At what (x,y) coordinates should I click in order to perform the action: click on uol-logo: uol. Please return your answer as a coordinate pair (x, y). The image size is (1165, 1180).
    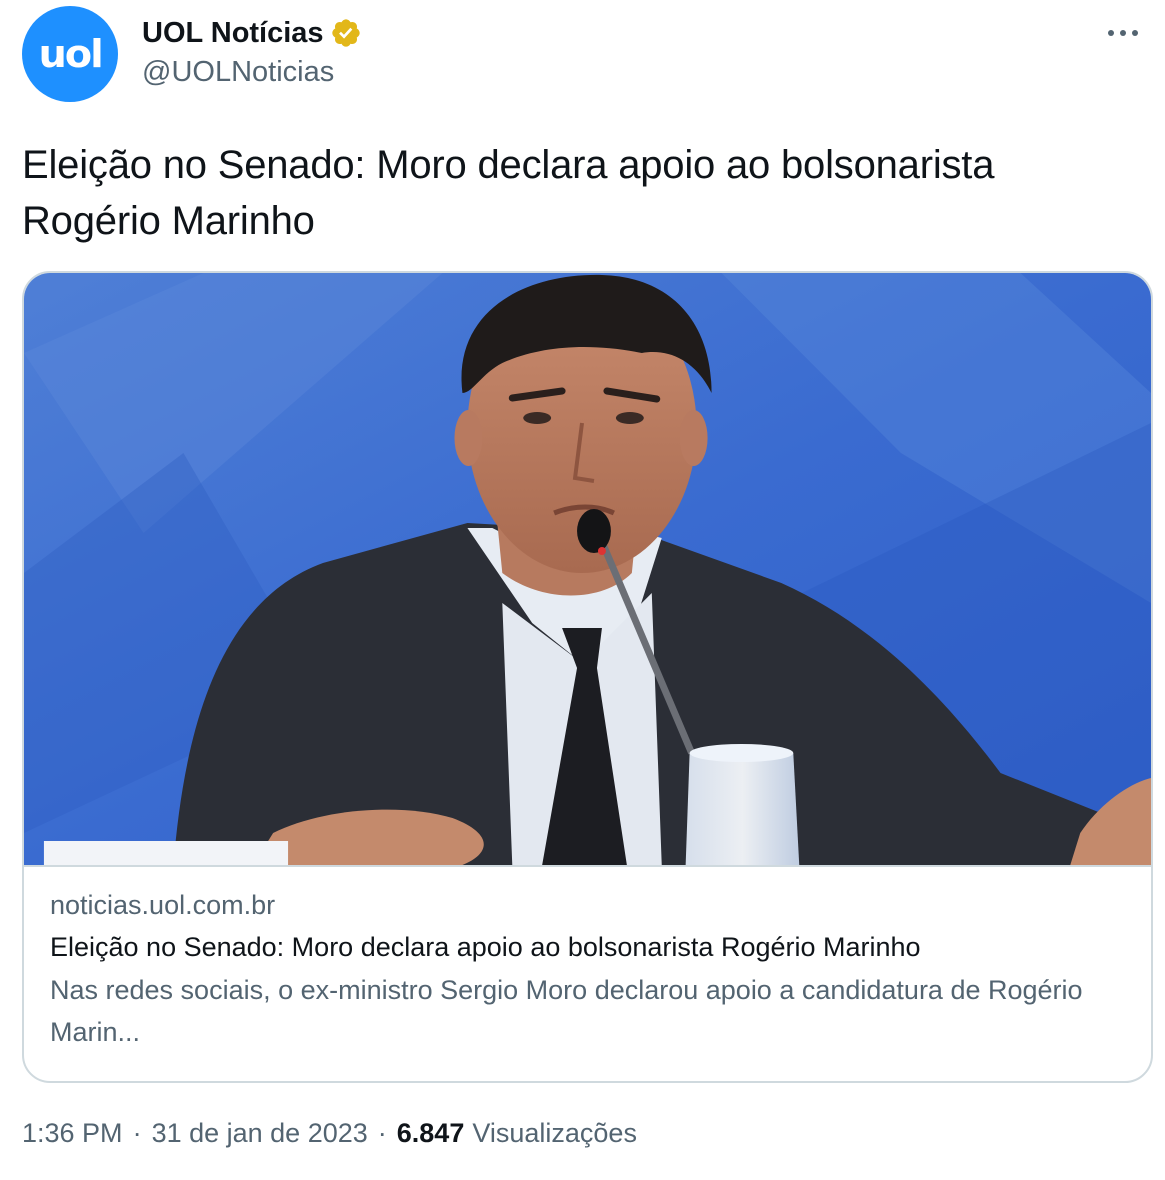
    Looking at the image, I should click on (70, 54).